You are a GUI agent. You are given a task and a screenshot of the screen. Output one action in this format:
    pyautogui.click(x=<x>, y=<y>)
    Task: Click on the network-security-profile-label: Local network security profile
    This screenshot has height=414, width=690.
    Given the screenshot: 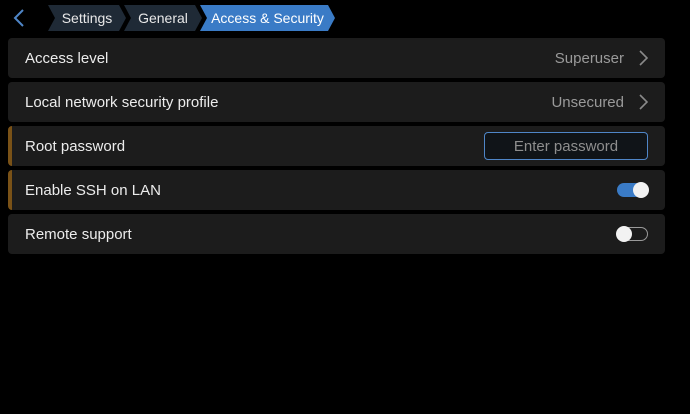 What is the action you would take?
    pyautogui.click(x=122, y=102)
    